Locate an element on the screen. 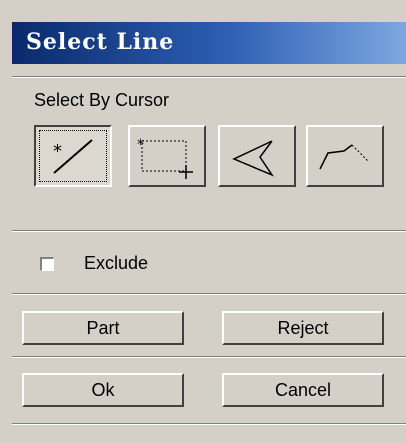 This screenshot has height=443, width=406. title-bar: Select Line is located at coordinates (209, 43).